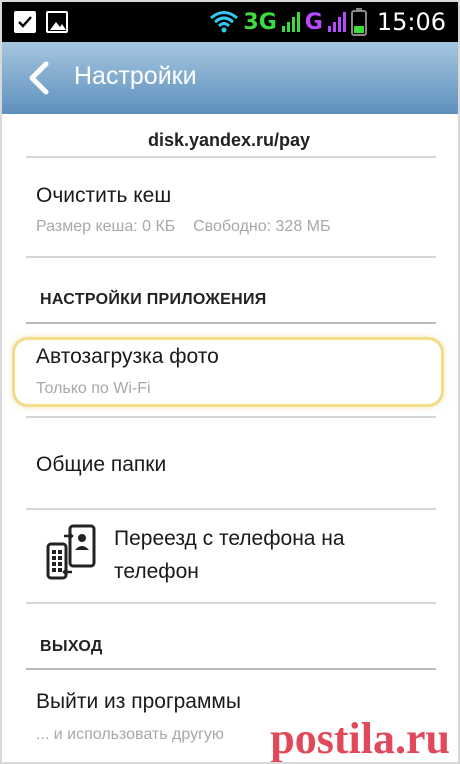 Image resolution: width=460 pixels, height=764 pixels. Describe the element at coordinates (39, 78) in the screenshot. I see `chevron-left-icon` at that location.